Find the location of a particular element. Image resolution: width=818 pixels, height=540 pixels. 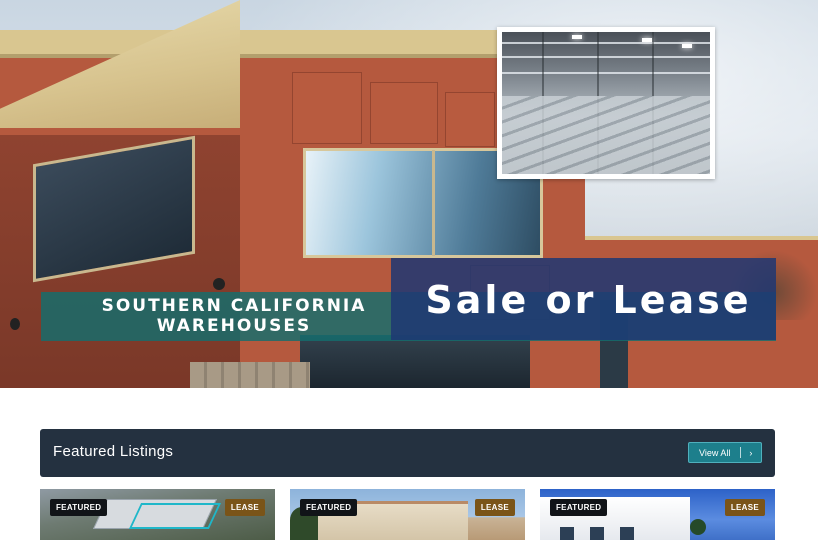

divider is located at coordinates (741, 452).